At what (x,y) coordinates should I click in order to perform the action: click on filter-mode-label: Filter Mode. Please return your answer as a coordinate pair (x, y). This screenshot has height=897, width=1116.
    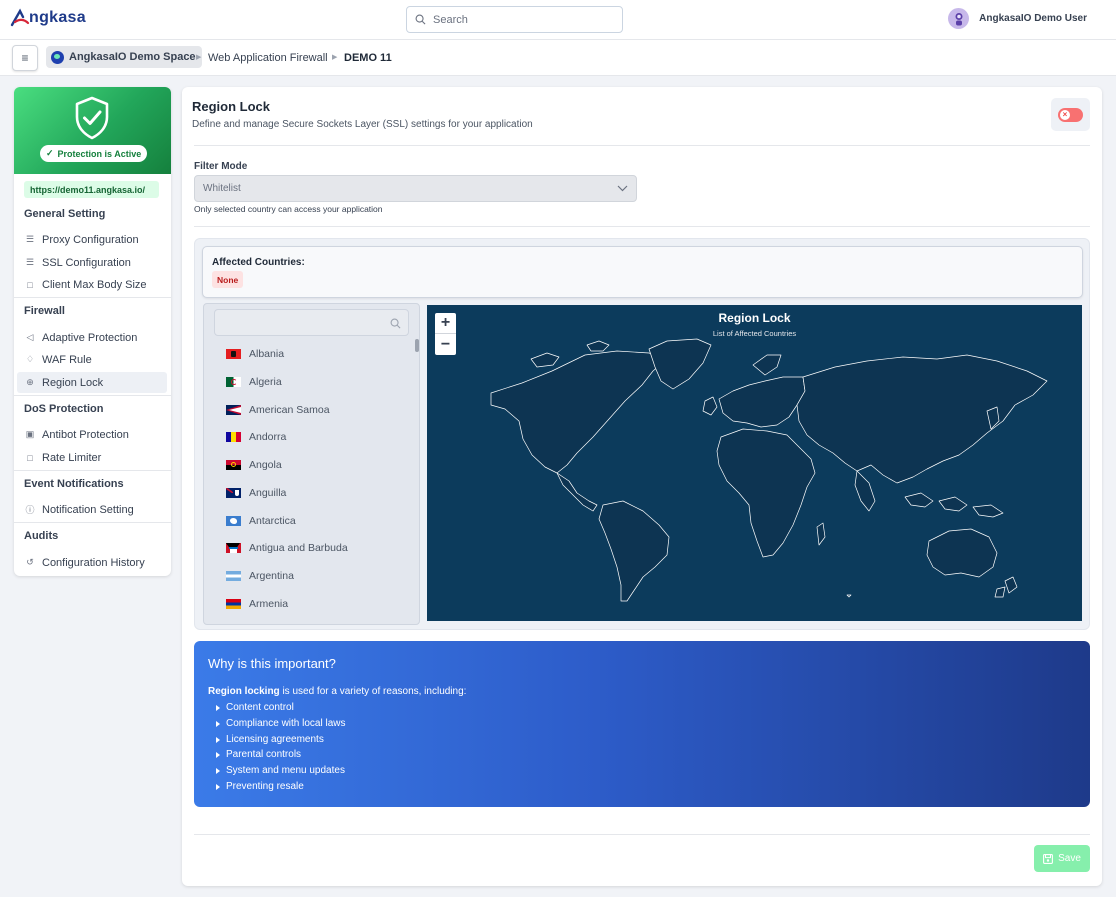
    Looking at the image, I should click on (221, 166).